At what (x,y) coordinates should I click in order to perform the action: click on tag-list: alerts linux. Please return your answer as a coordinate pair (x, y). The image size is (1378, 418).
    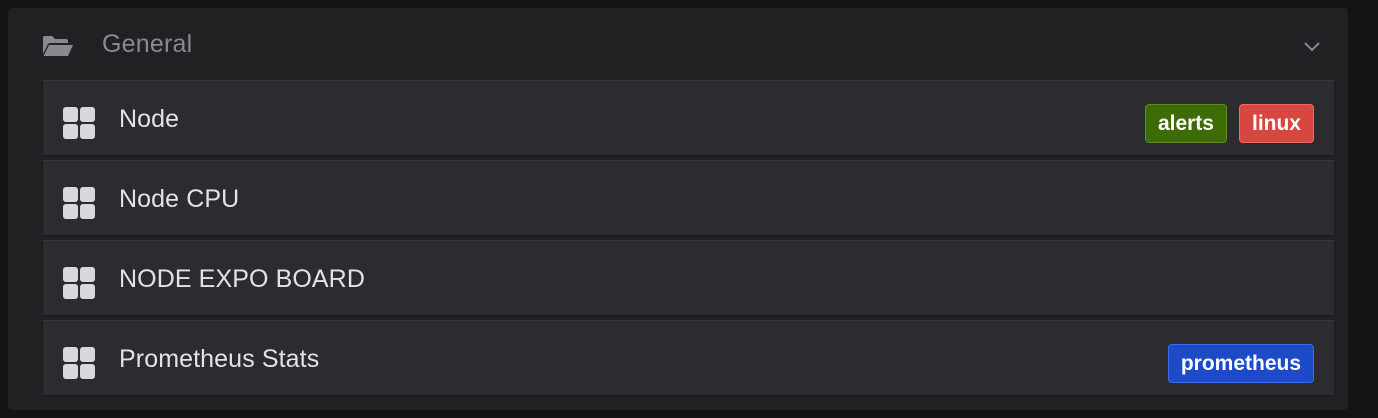
    Looking at the image, I should click on (1229, 124).